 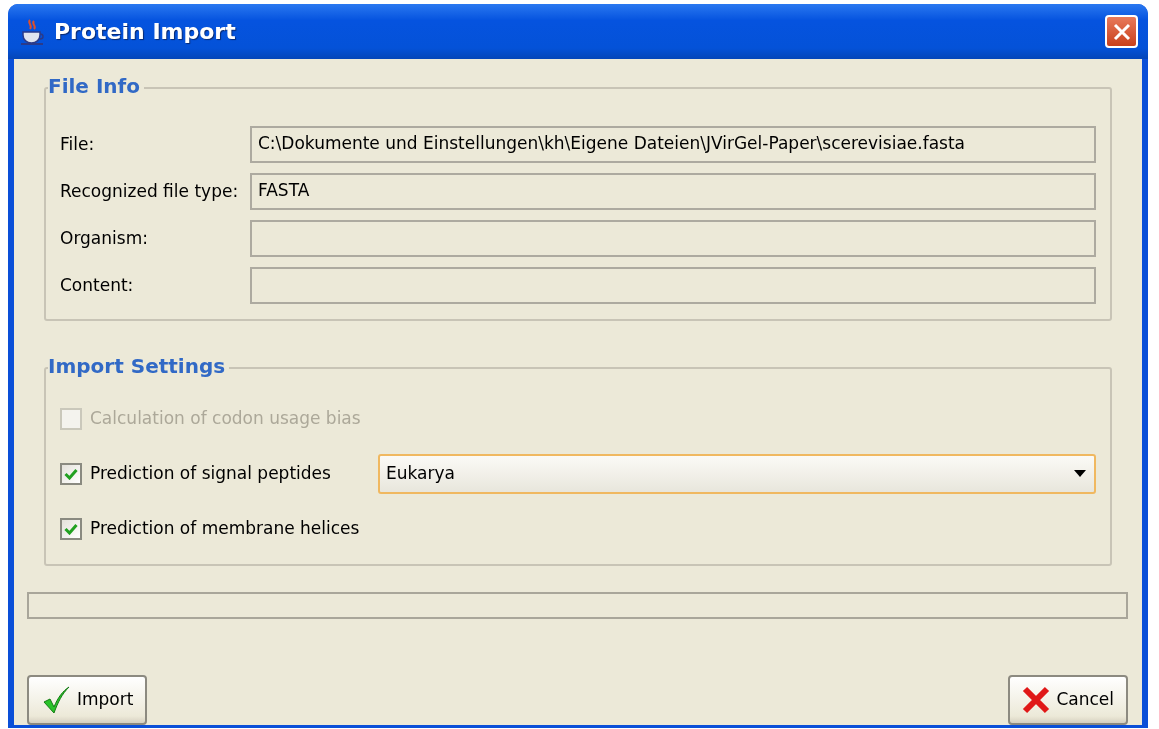 What do you see at coordinates (33, 31) in the screenshot?
I see `coffee-cup-icon` at bounding box center [33, 31].